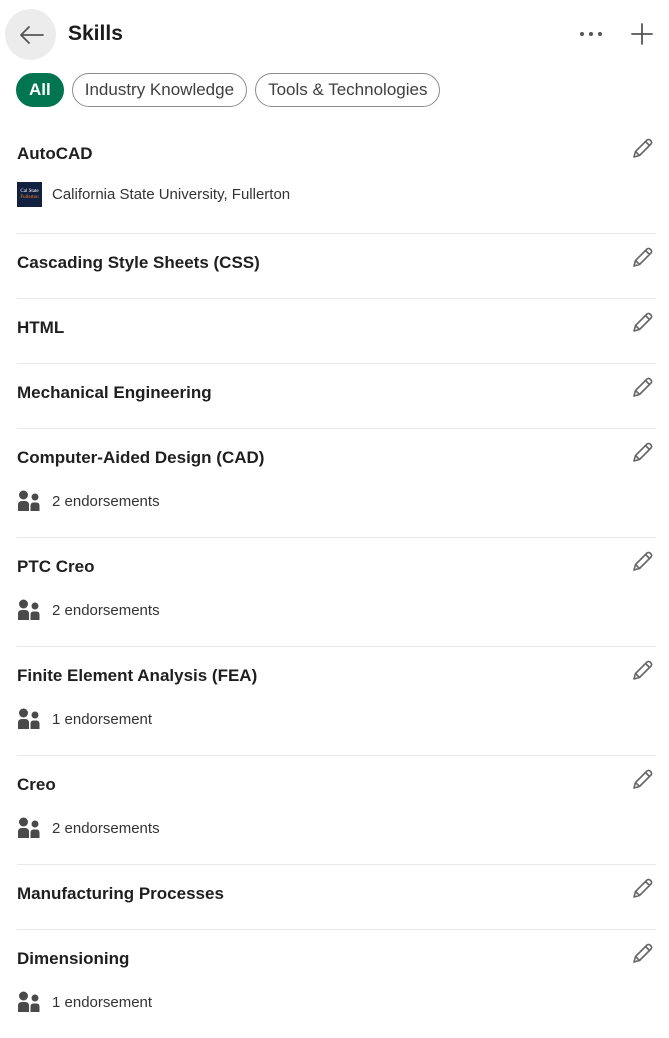 This screenshot has width=669, height=1038. Describe the element at coordinates (348, 90) in the screenshot. I see `filter-tools-technologies: Tools & Technologies` at that location.